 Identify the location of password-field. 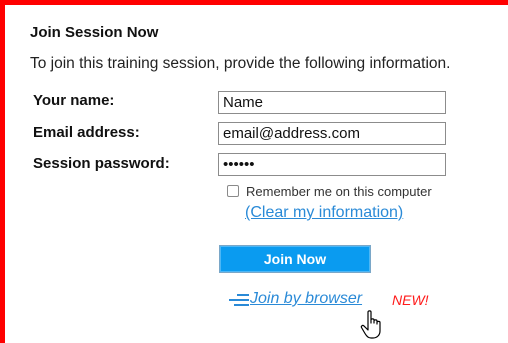
(332, 164).